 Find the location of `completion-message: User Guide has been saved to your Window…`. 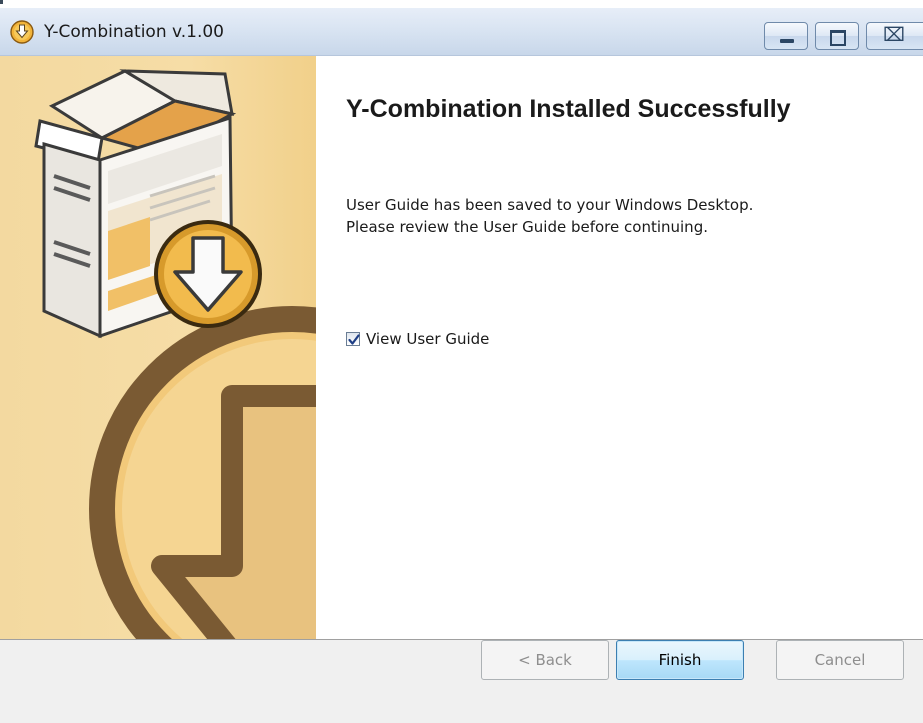

completion-message: User Guide has been saved to your Window… is located at coordinates (626, 216).